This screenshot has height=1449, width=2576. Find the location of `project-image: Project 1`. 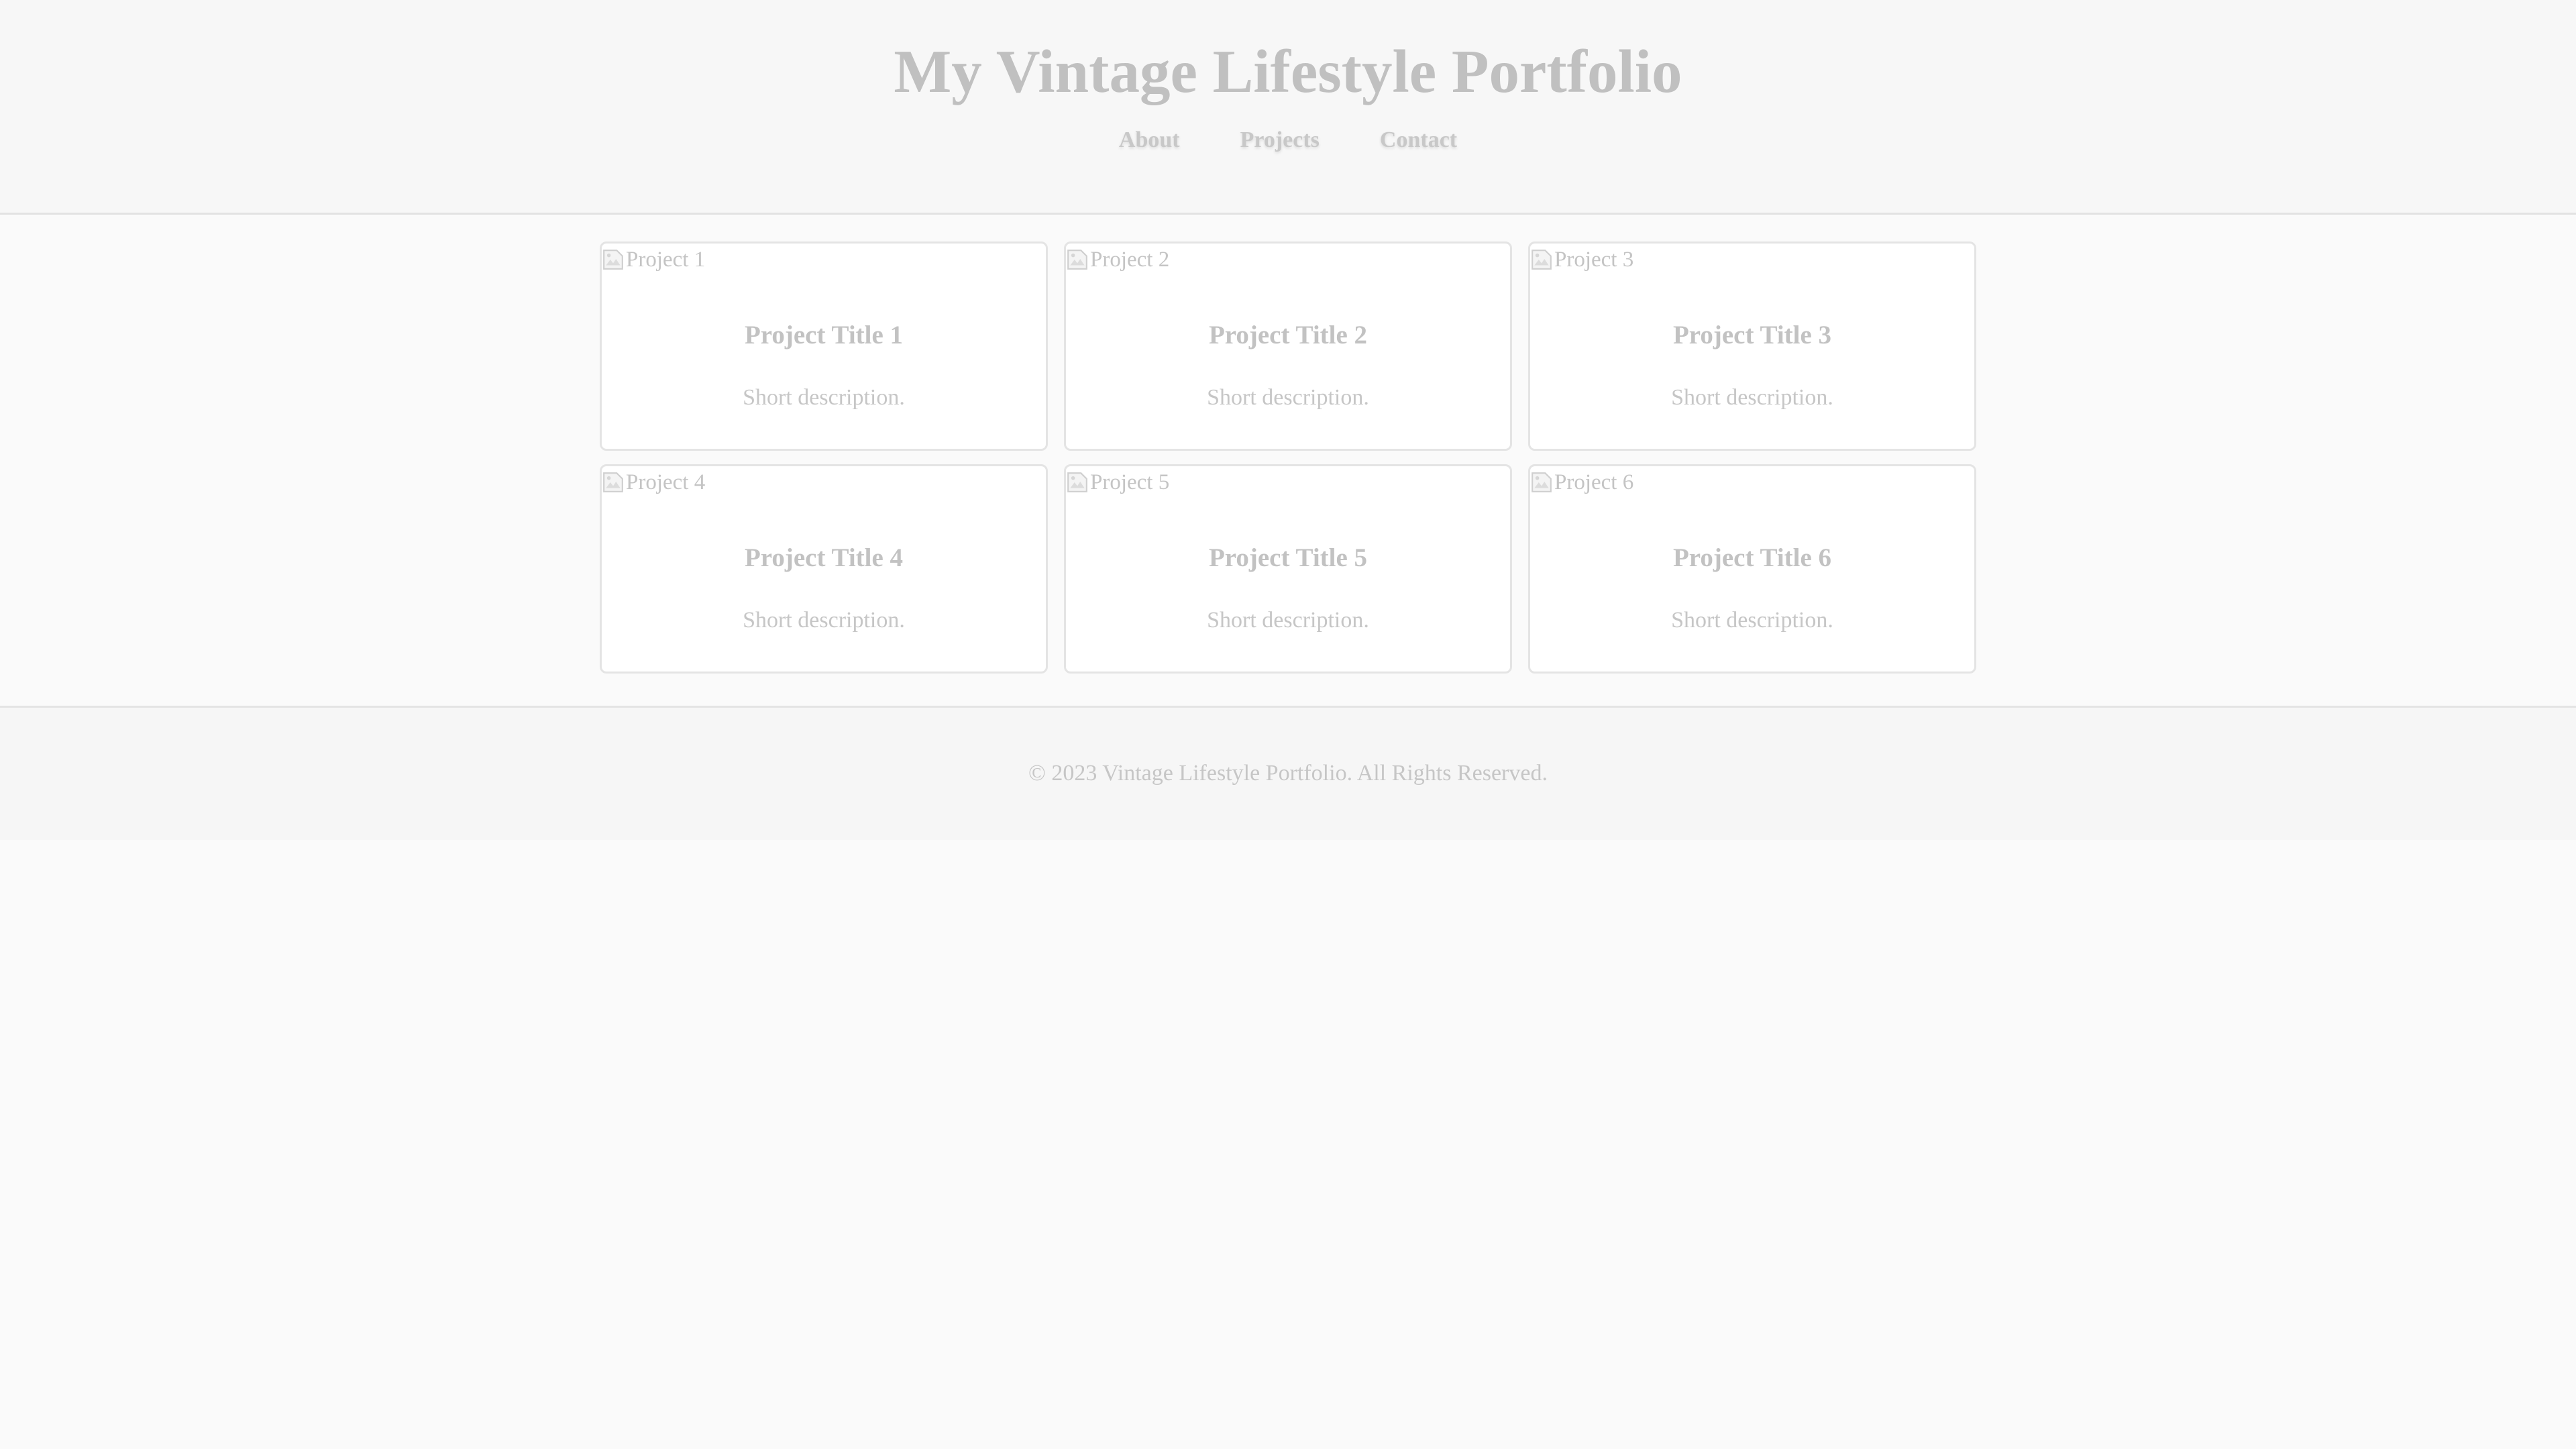

project-image: Project 1 is located at coordinates (653, 260).